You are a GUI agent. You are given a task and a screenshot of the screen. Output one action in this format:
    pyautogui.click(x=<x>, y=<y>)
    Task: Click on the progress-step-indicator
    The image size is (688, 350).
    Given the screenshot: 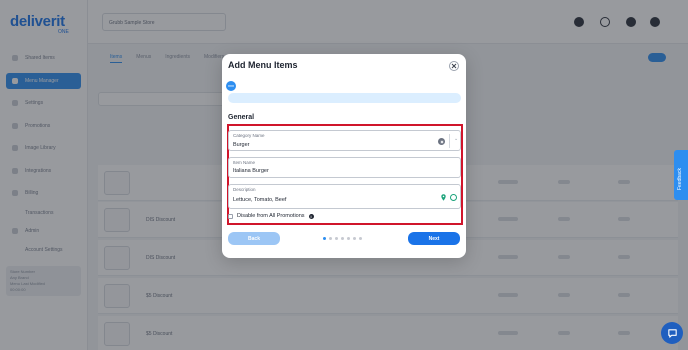 What is the action you would take?
    pyautogui.click(x=231, y=86)
    